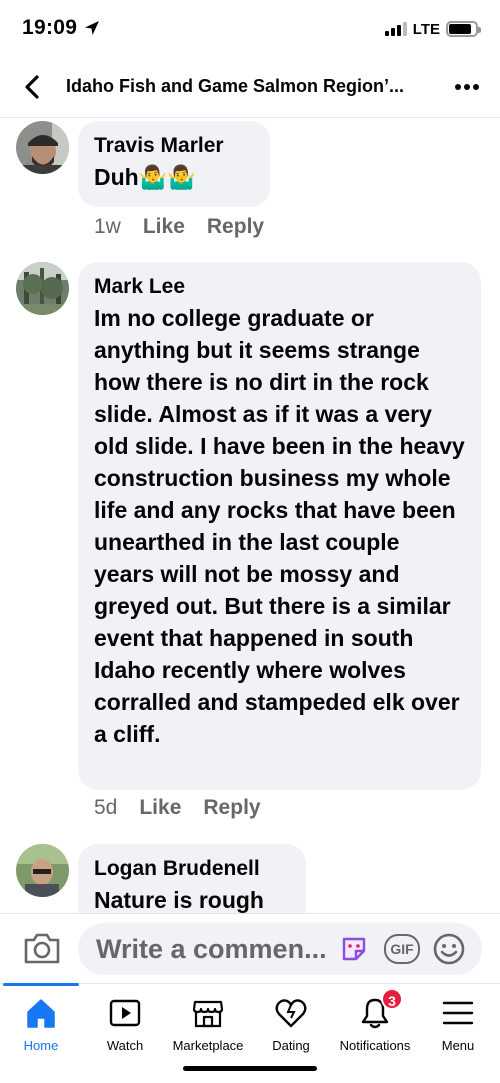 The width and height of the screenshot is (500, 1083). I want to click on tab-menu: Menu, so click(454, 1019).